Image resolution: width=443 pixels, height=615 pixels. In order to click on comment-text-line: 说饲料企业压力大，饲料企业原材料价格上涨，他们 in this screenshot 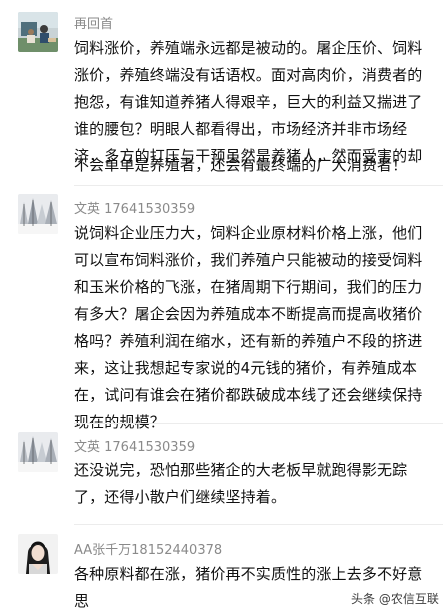, I will do `click(248, 233)`.